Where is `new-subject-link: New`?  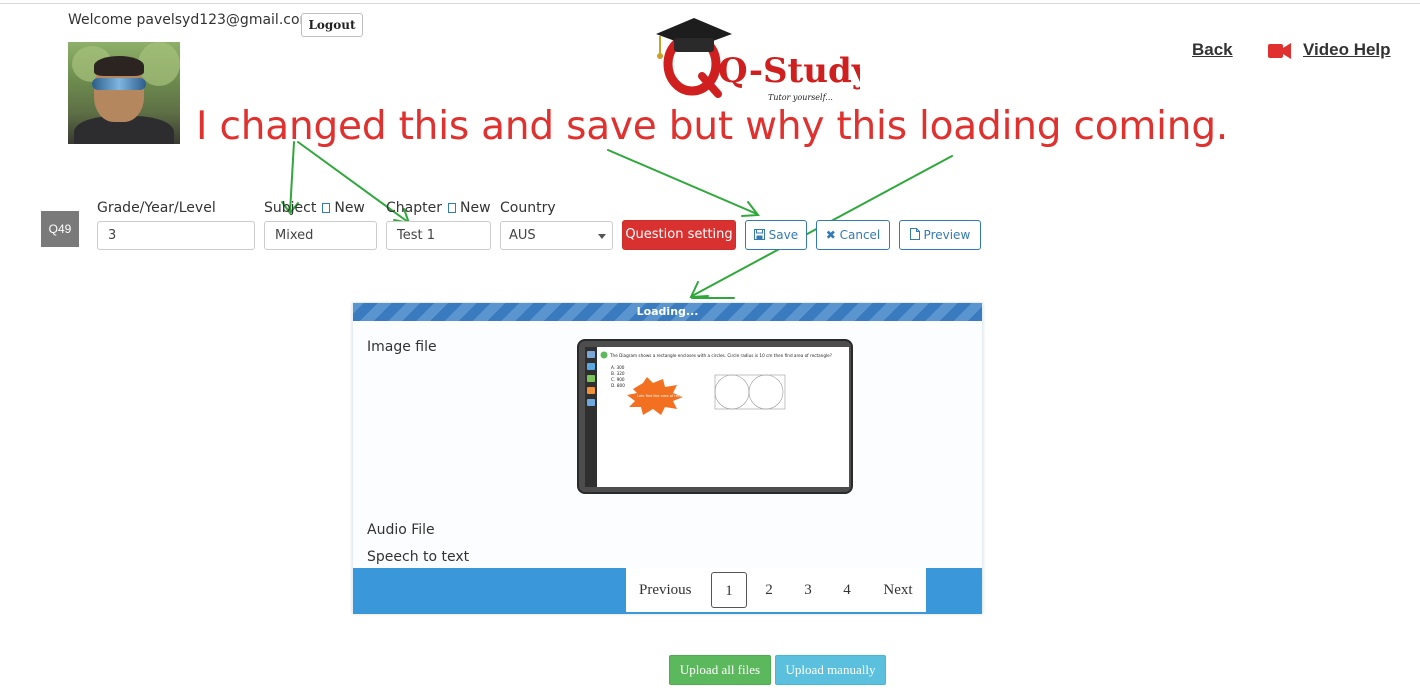 new-subject-link: New is located at coordinates (349, 208).